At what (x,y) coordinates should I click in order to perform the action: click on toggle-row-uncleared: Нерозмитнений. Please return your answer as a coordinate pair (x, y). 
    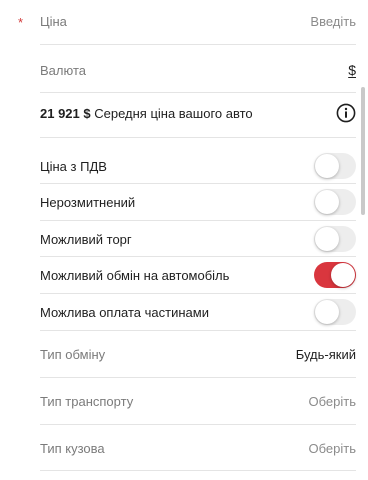
    Looking at the image, I should click on (198, 202).